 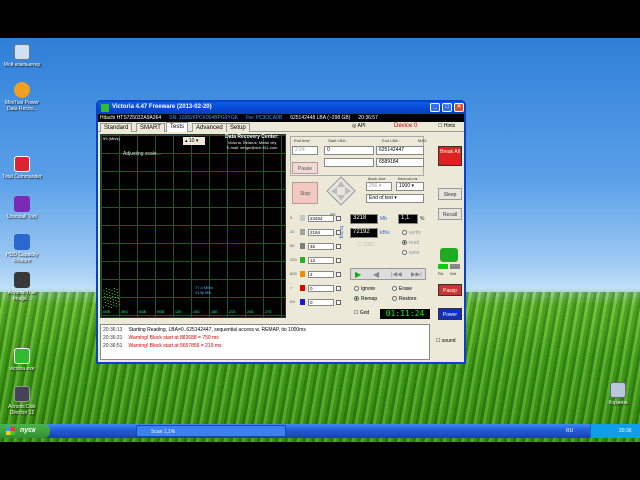 What do you see at coordinates (449, 255) in the screenshot?
I see `phone-icon` at bounding box center [449, 255].